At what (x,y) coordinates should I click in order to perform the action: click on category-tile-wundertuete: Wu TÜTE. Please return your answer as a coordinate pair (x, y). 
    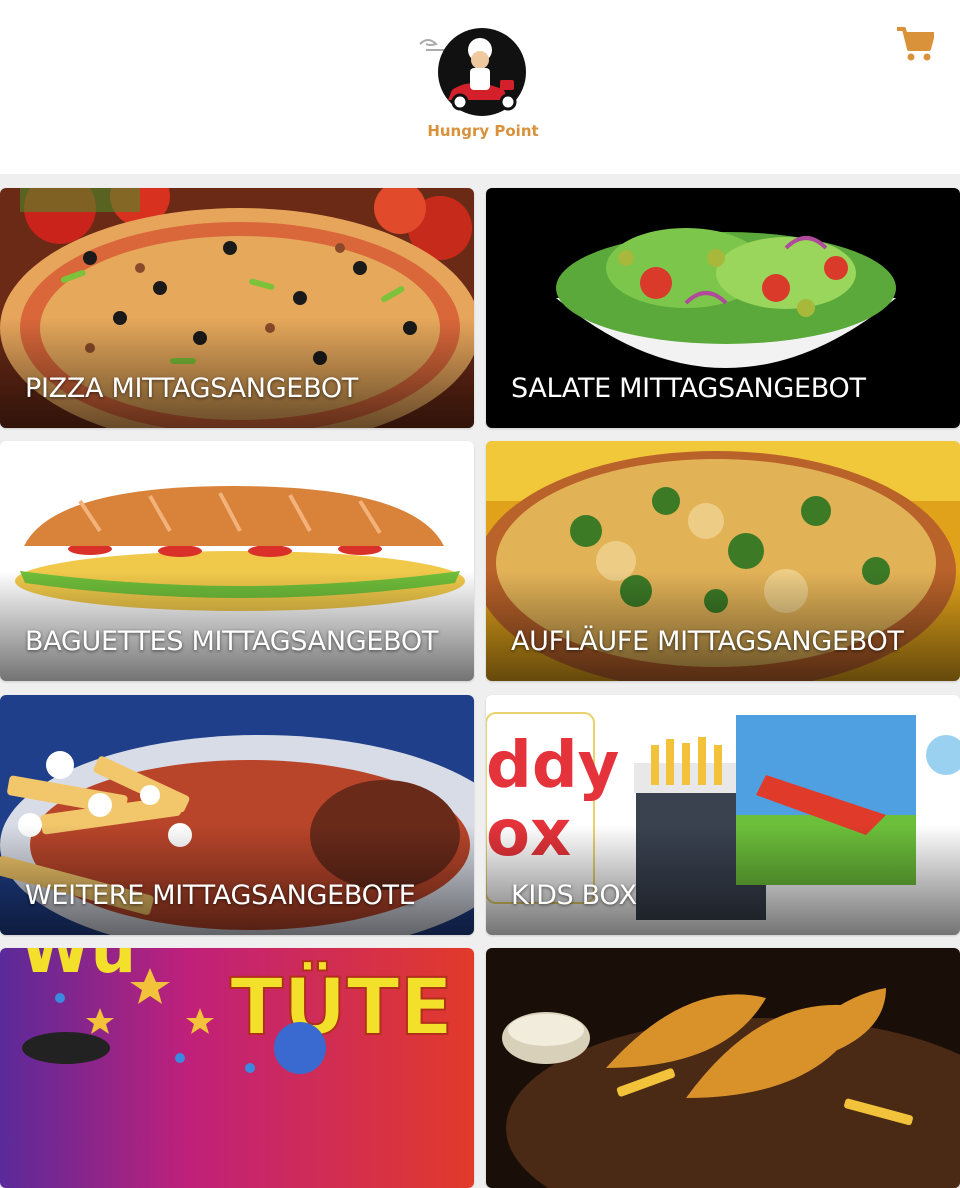
    Looking at the image, I should click on (237, 1068).